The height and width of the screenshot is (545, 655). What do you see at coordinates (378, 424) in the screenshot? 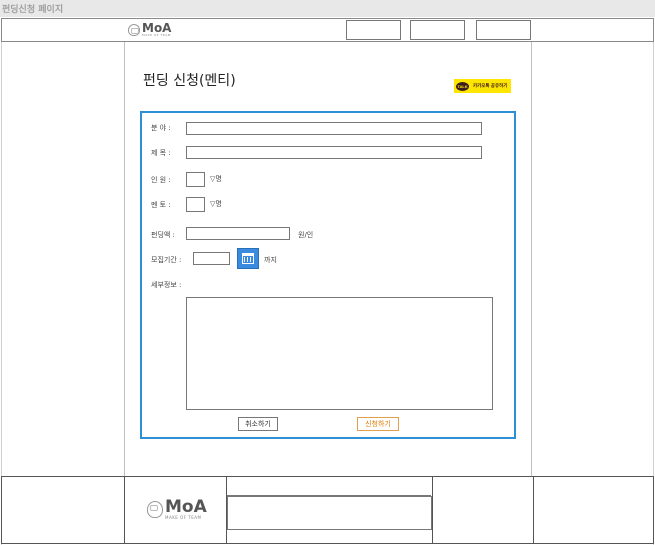
I see `submit-button: 신청하기` at bounding box center [378, 424].